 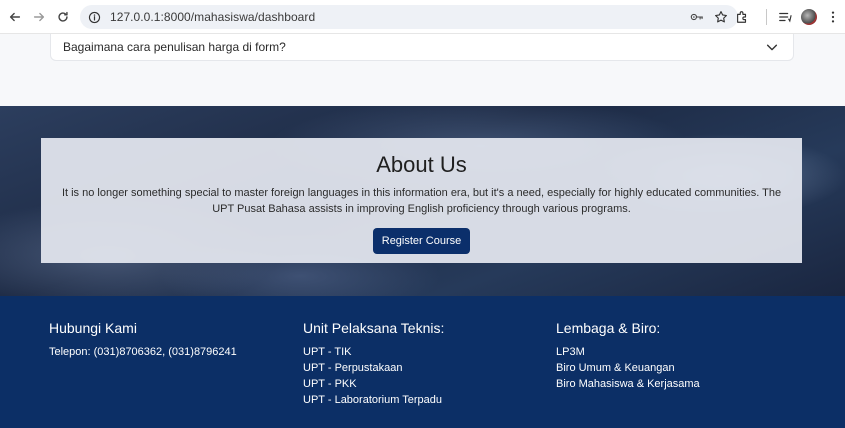 I want to click on bookmark-star-icon, so click(x=721, y=17).